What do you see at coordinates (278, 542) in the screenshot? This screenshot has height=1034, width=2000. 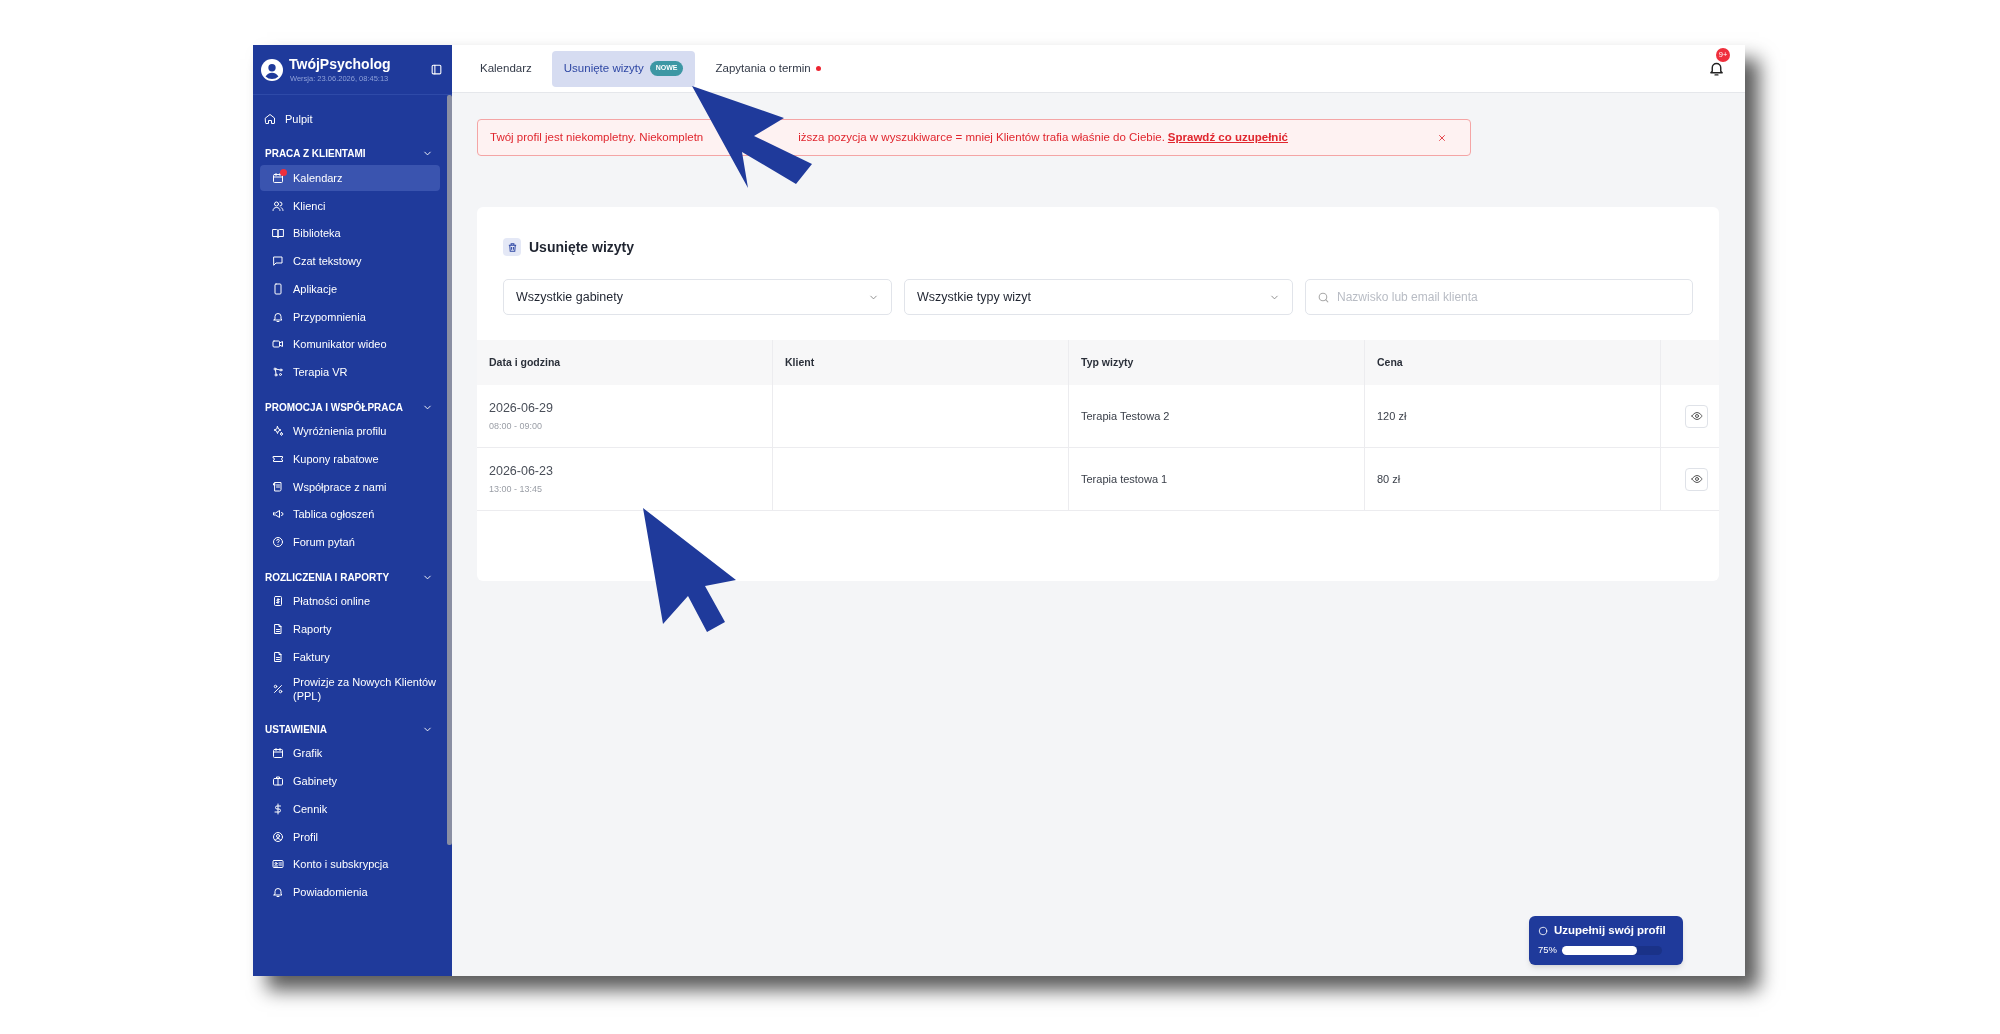 I see `question-icon` at bounding box center [278, 542].